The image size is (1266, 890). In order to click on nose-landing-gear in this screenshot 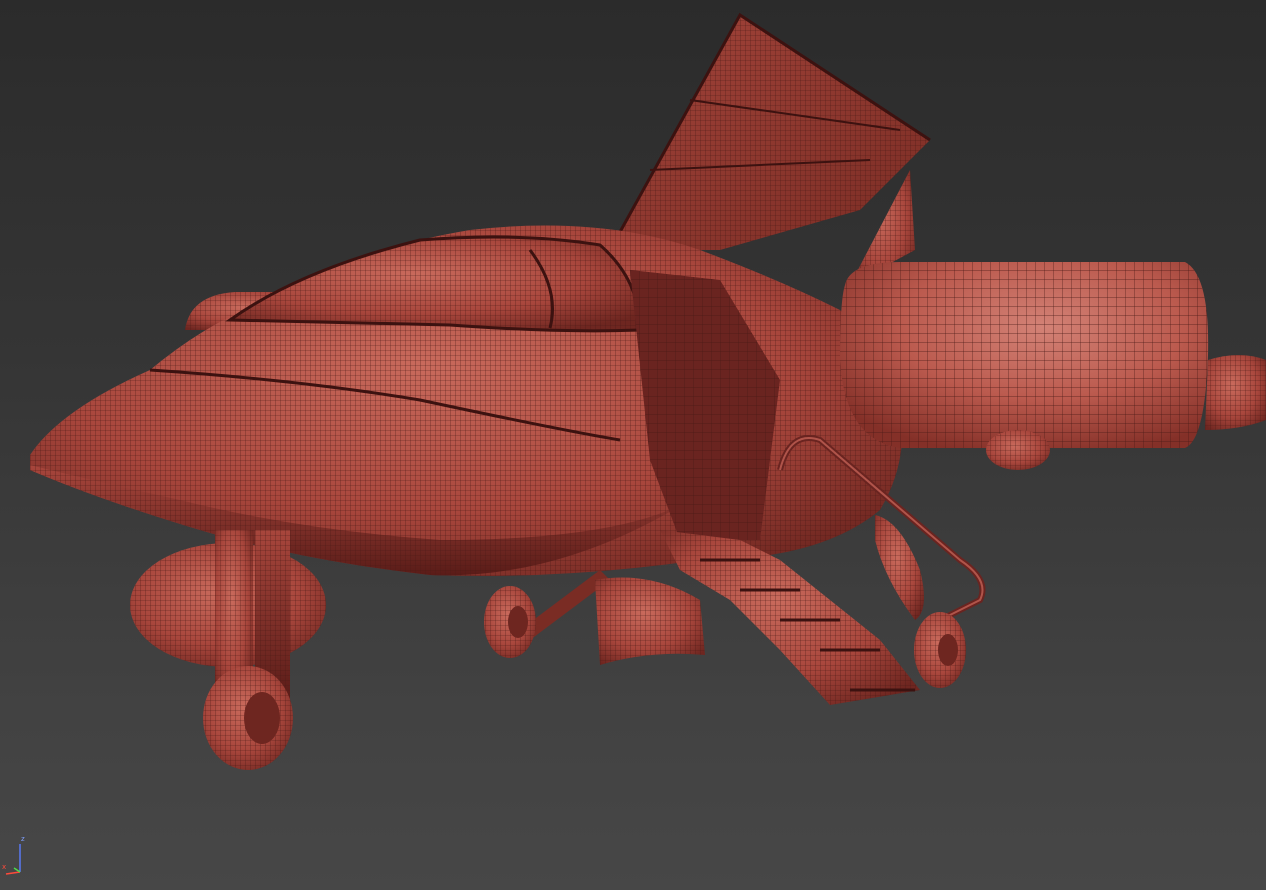, I will do `click(248, 650)`.